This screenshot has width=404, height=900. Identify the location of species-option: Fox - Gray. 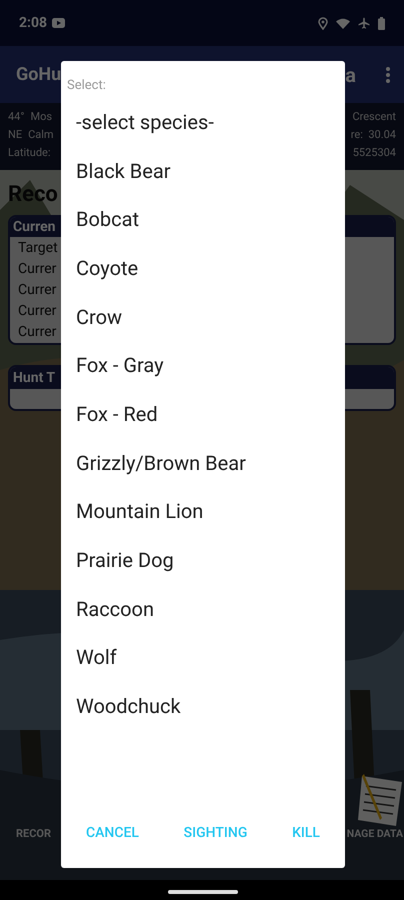
(203, 365).